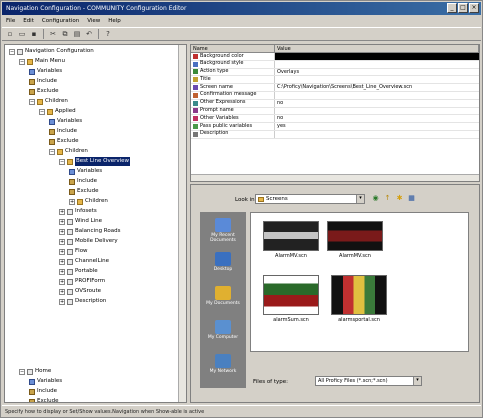 Image resolution: width=483 pixels, height=418 pixels. What do you see at coordinates (377, 48) in the screenshot?
I see `header-value: Value` at bounding box center [377, 48].